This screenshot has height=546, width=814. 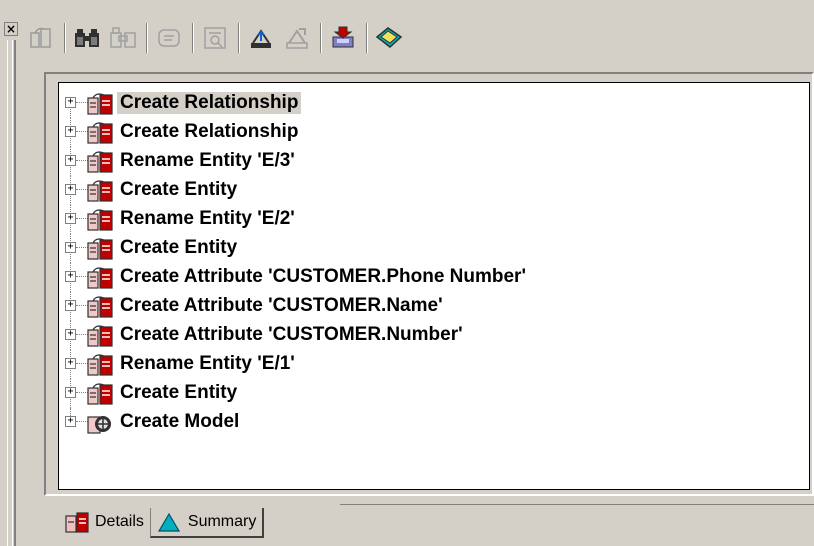 I want to click on save-to-model-icon, so click(x=343, y=37).